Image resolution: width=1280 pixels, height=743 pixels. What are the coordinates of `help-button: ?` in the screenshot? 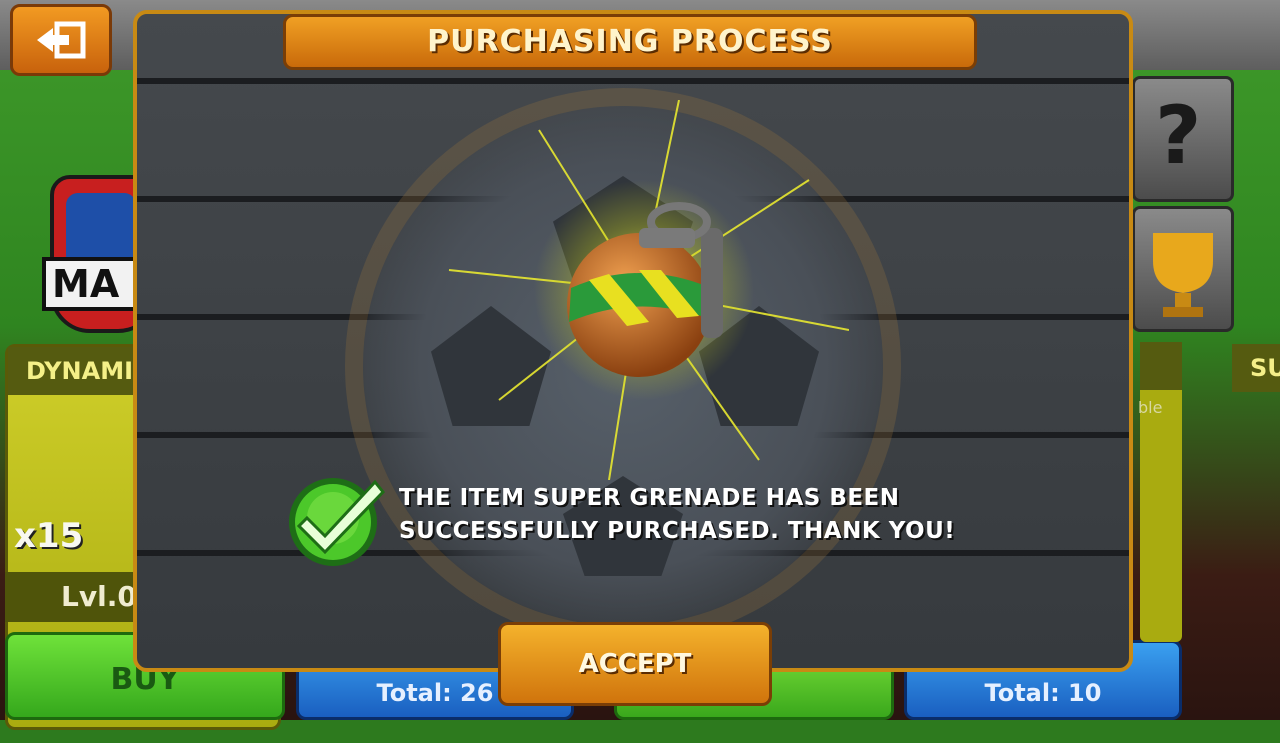 It's located at (1183, 139).